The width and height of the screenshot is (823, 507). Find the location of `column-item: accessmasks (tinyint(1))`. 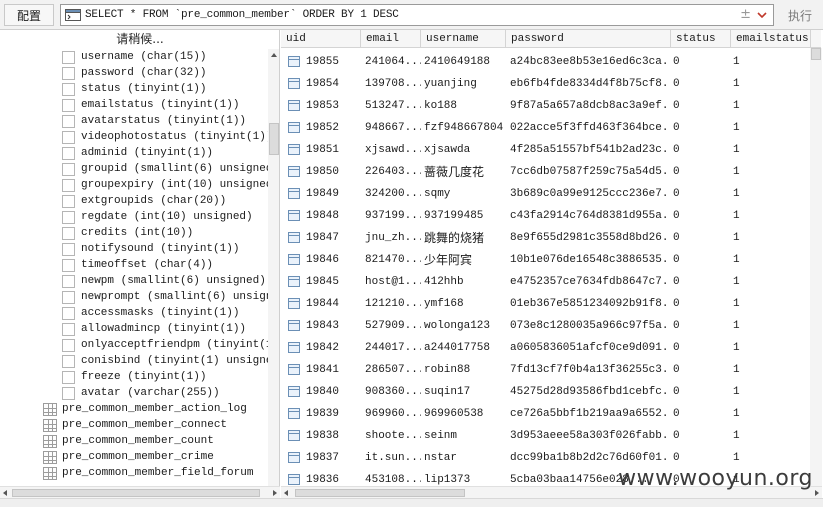

column-item: accessmasks (tinyint(1)) is located at coordinates (150, 313).